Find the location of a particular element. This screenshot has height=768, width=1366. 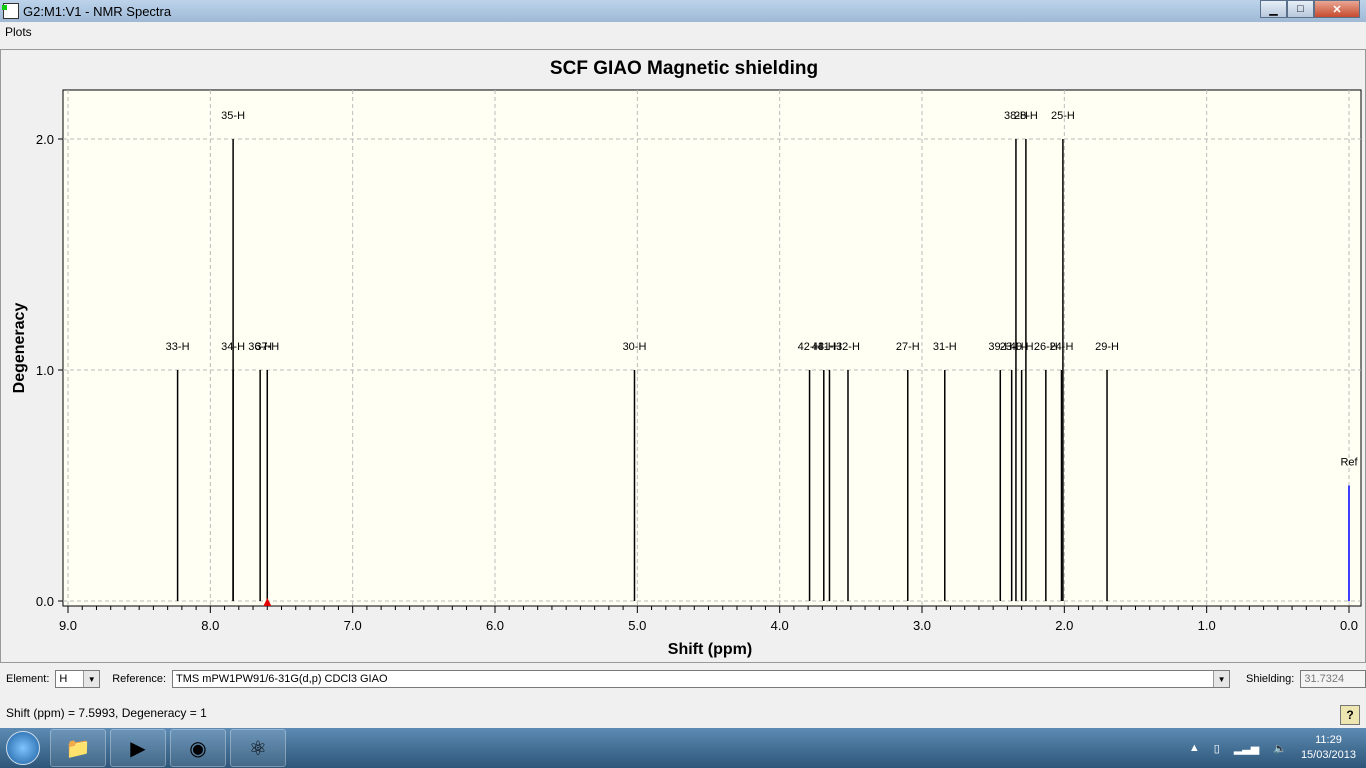

clock-time: 11:29 is located at coordinates (1328, 740).